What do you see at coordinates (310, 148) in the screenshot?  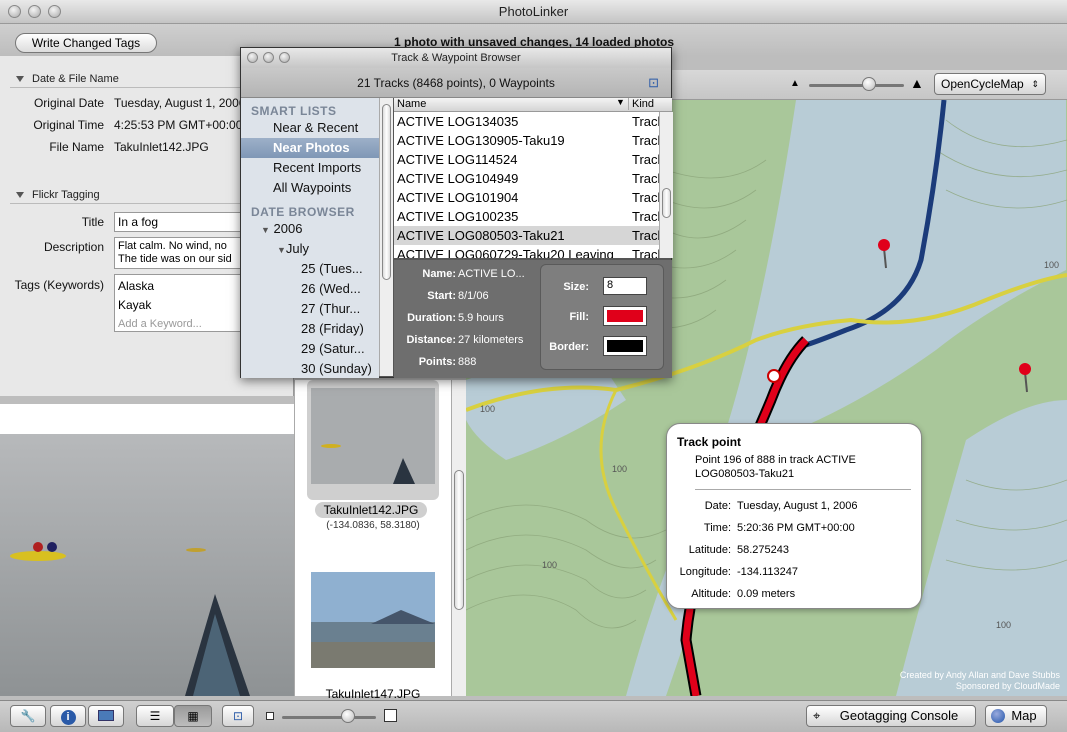 I see `smart-list-near-photos: Near Photos` at bounding box center [310, 148].